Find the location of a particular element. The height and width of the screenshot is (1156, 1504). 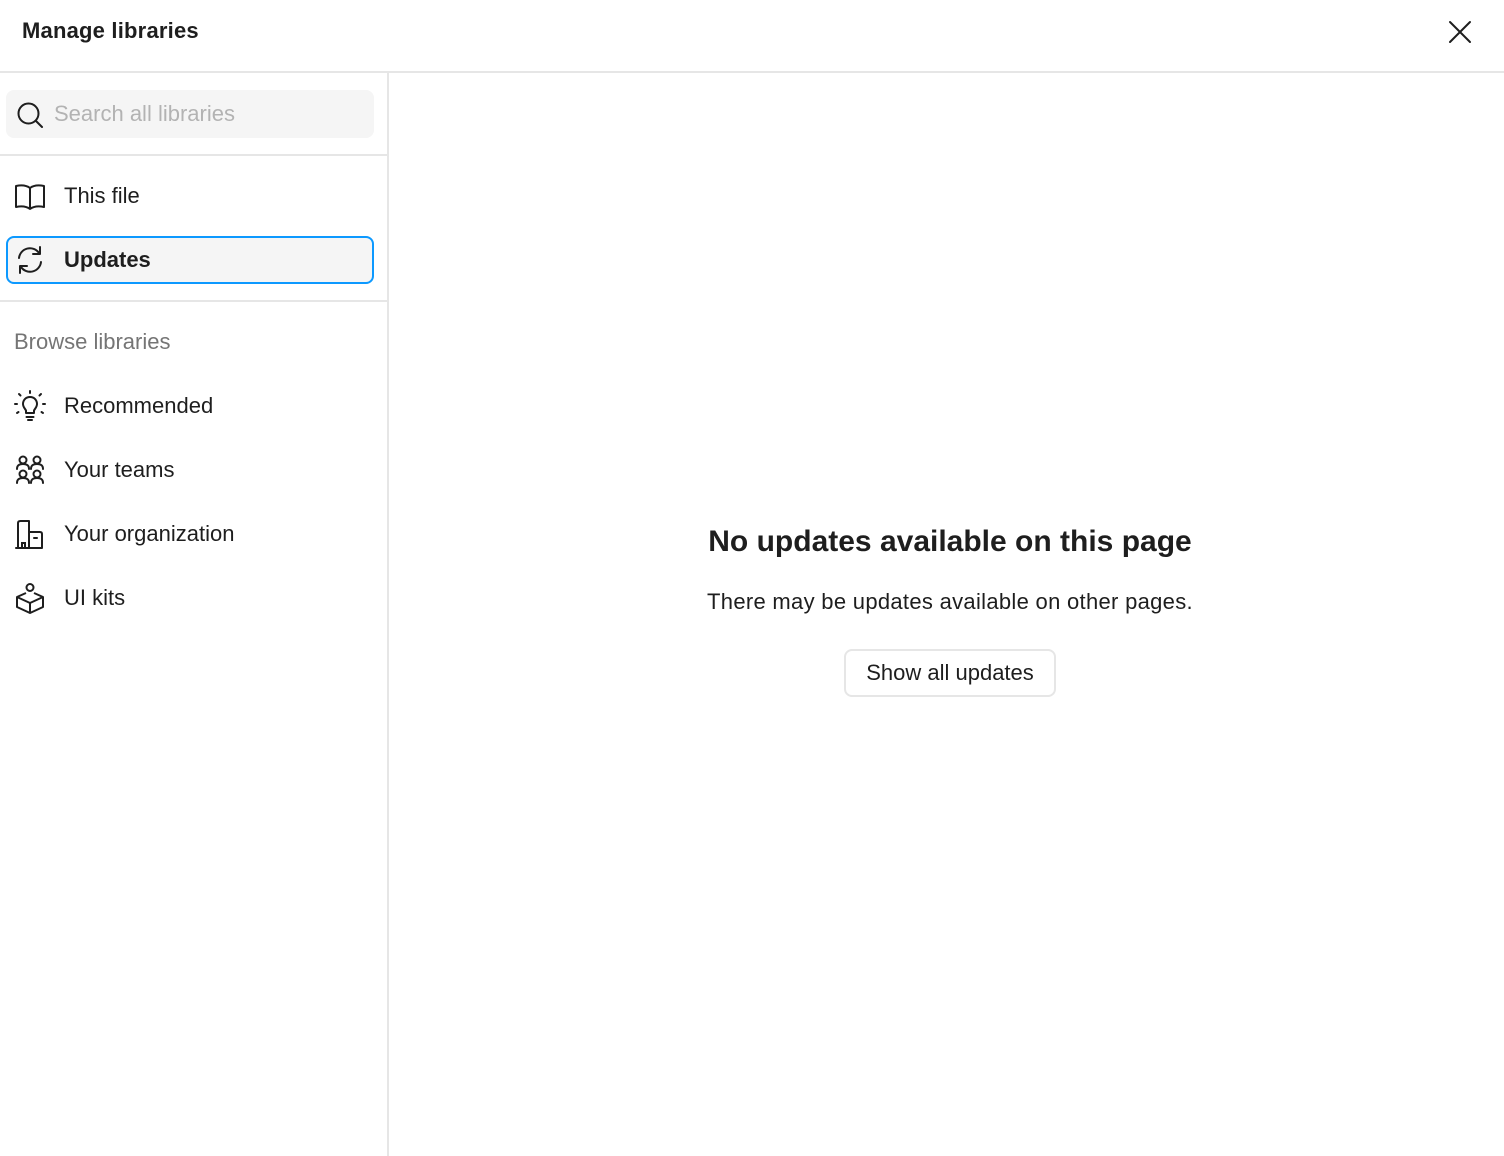

sidebar-item-this-file: This file is located at coordinates (190, 196).